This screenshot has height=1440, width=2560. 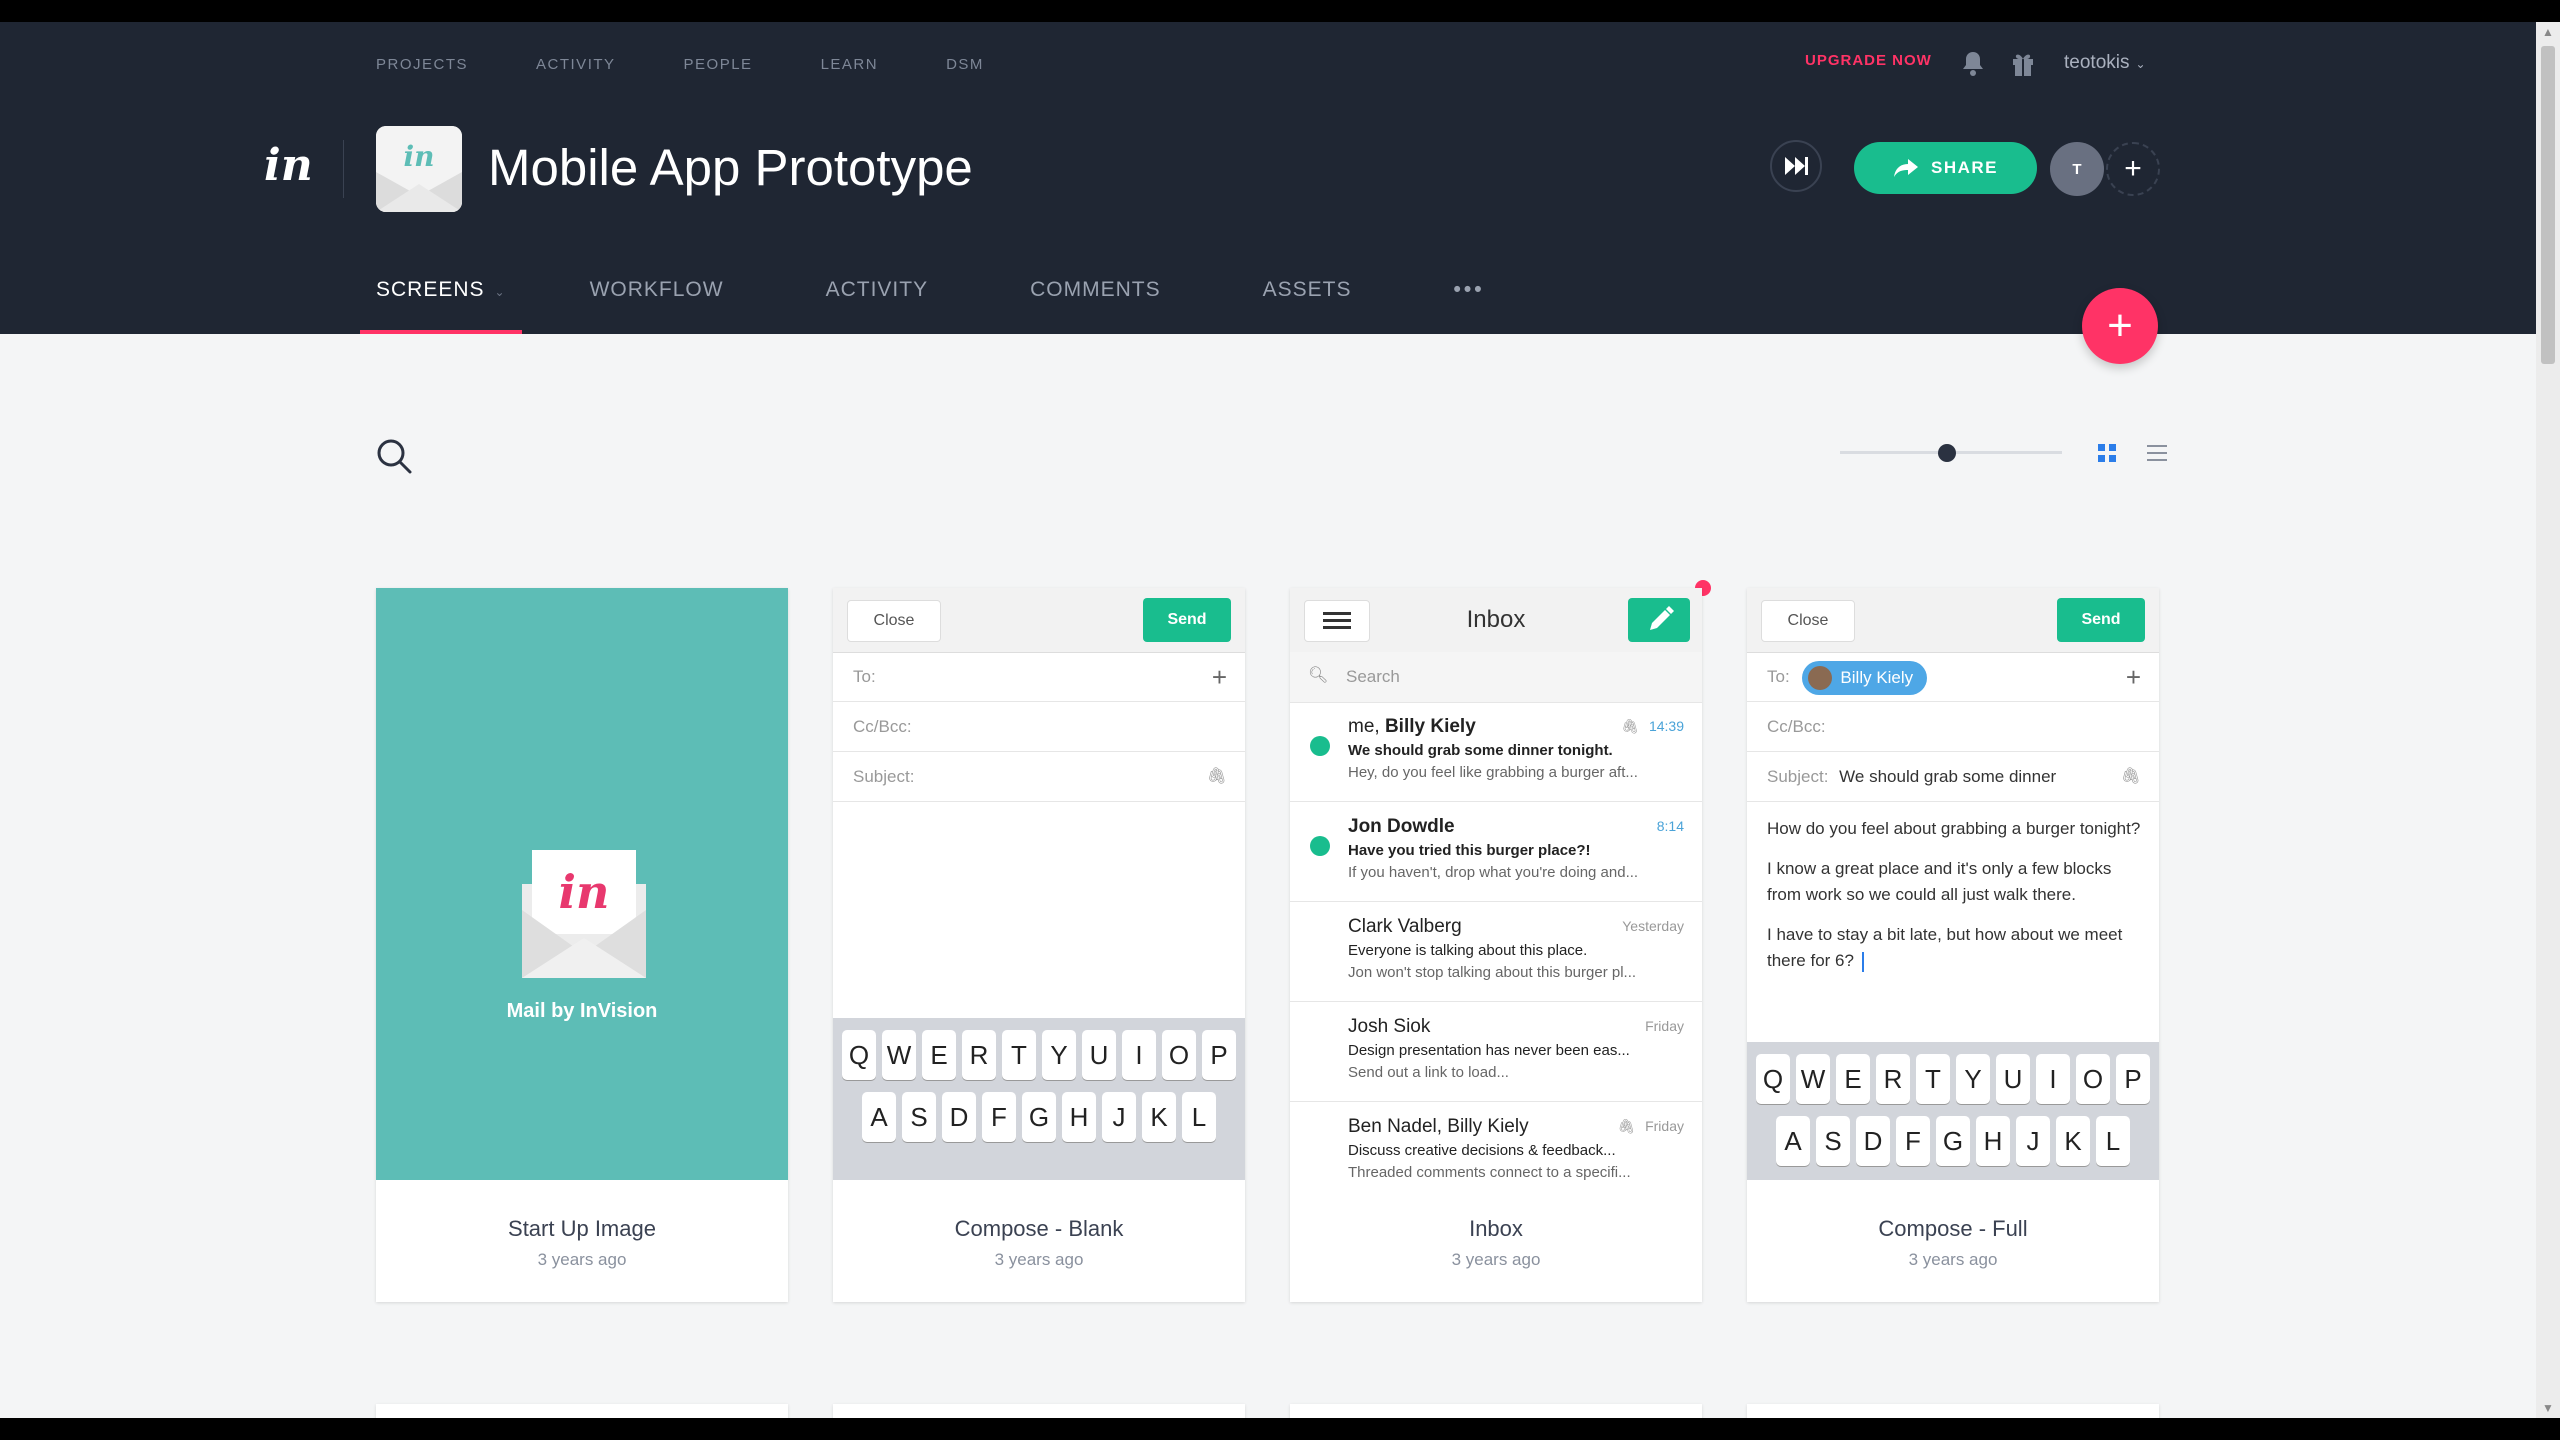 What do you see at coordinates (1796, 726) in the screenshot?
I see `mock-cc-label: Cc/Bcc:` at bounding box center [1796, 726].